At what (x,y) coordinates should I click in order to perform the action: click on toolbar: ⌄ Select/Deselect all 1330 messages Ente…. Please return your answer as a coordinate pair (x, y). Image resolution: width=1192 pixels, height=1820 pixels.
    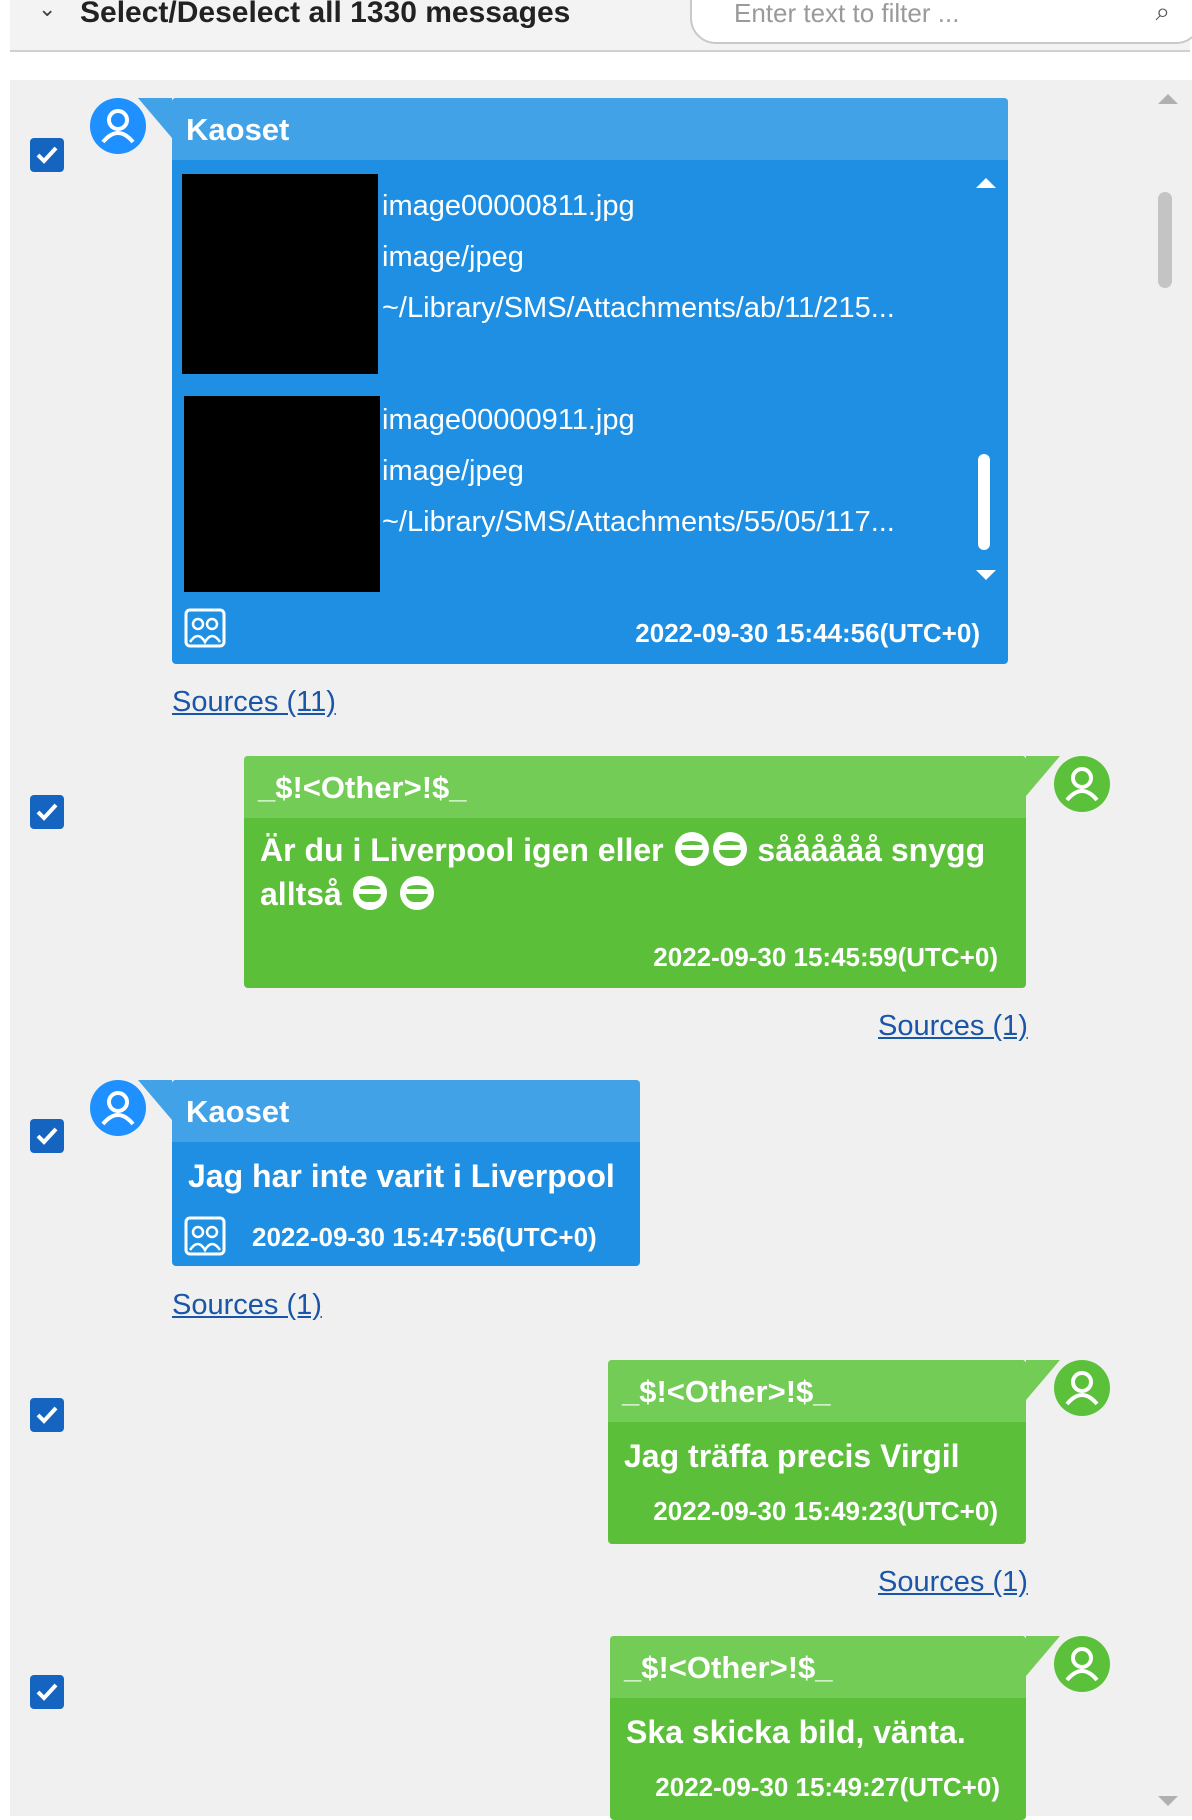
    Looking at the image, I should click on (601, 26).